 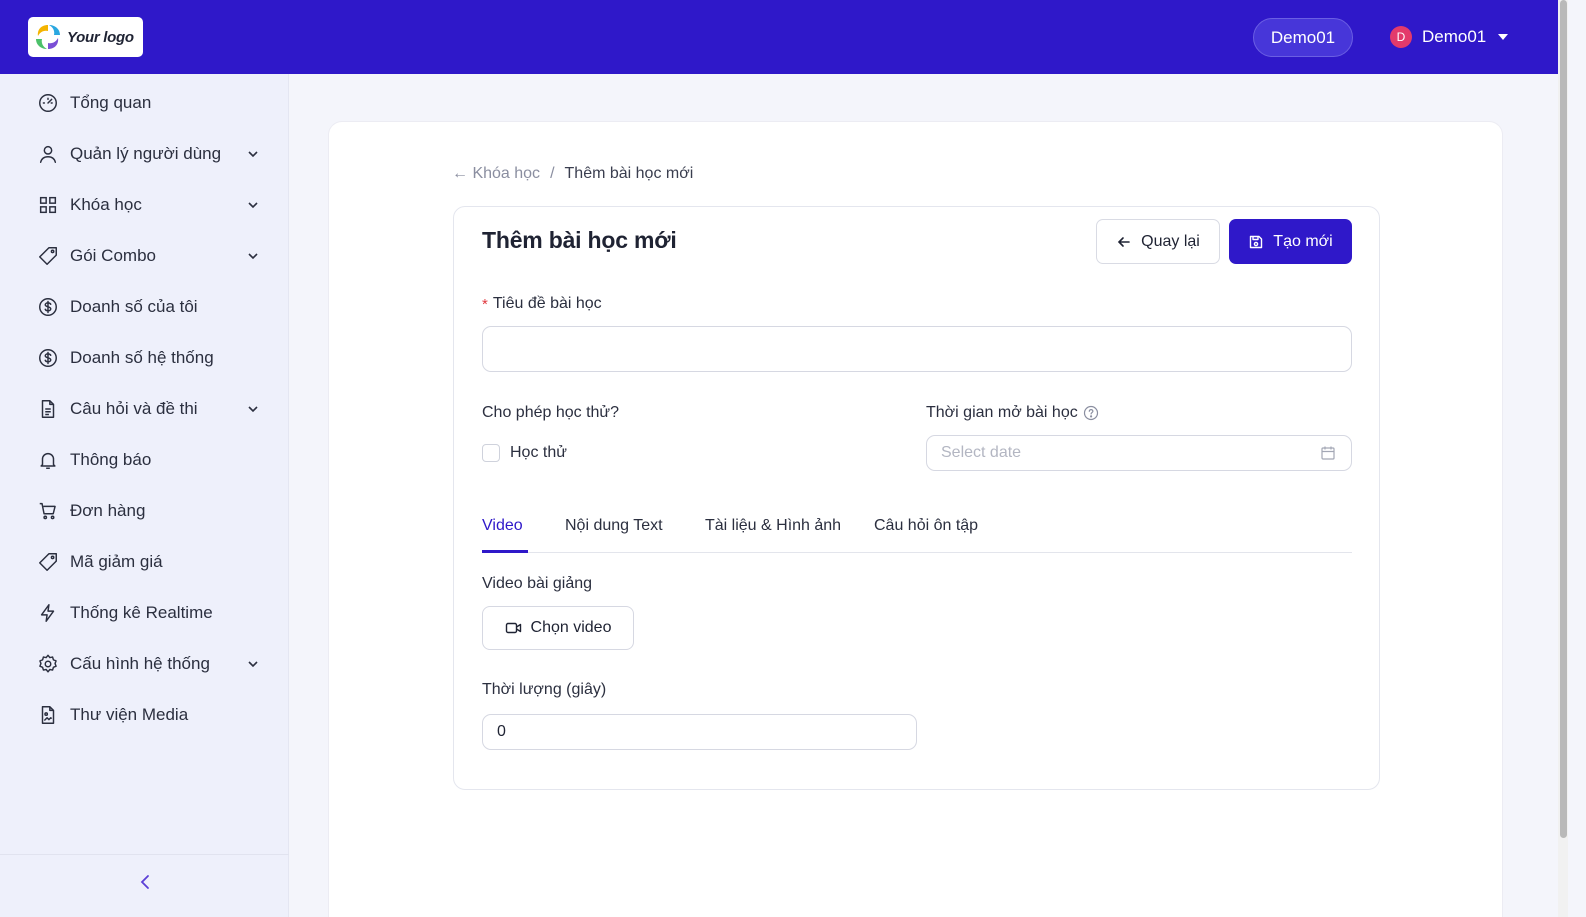 I want to click on video-camera-icon, so click(x=513, y=628).